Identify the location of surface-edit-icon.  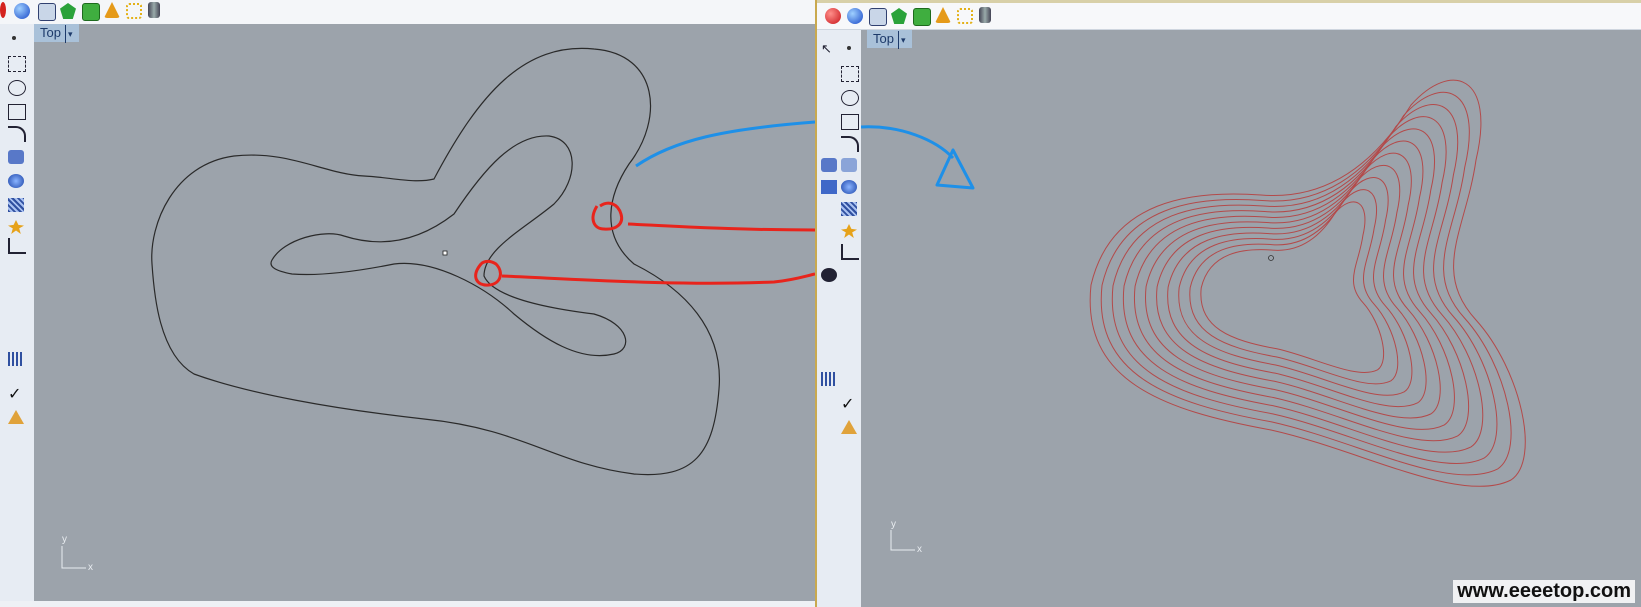
(849, 165).